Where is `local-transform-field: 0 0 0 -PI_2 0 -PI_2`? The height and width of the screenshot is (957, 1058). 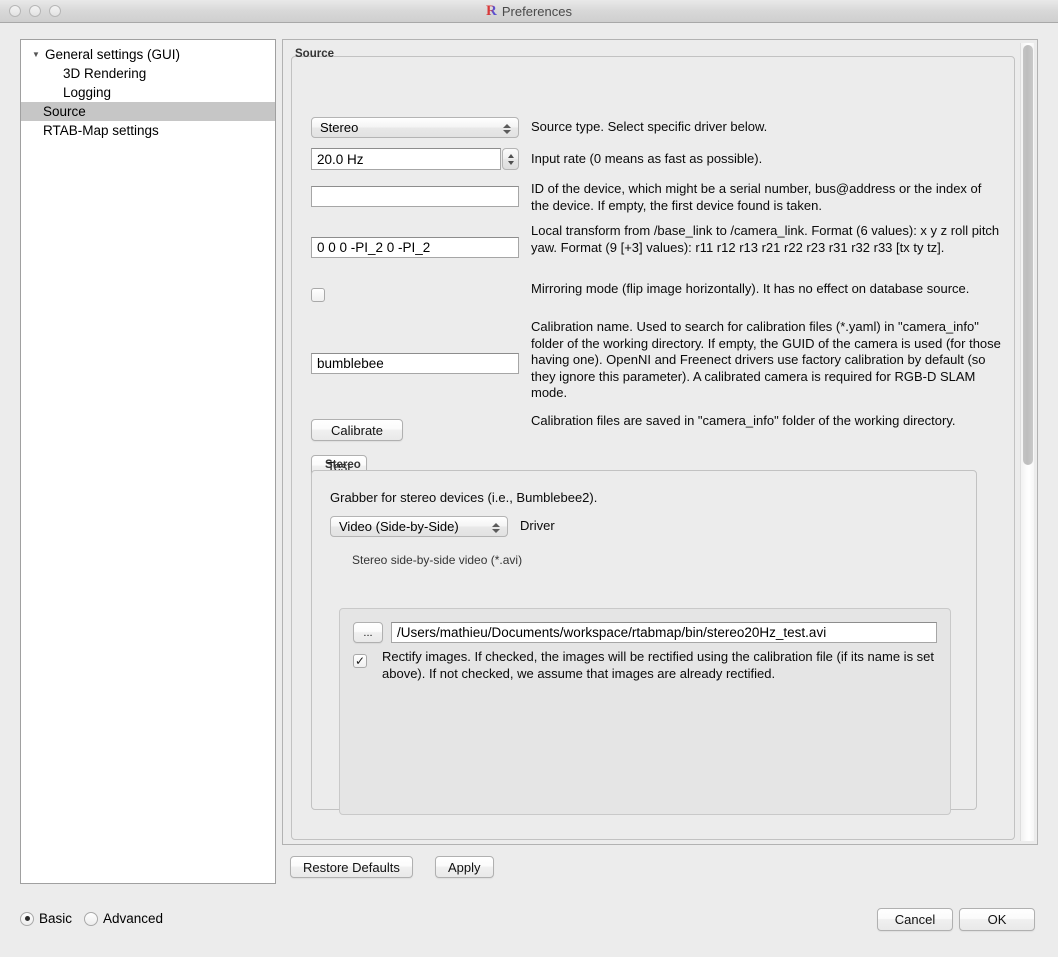 local-transform-field: 0 0 0 -PI_2 0 -PI_2 is located at coordinates (415, 247).